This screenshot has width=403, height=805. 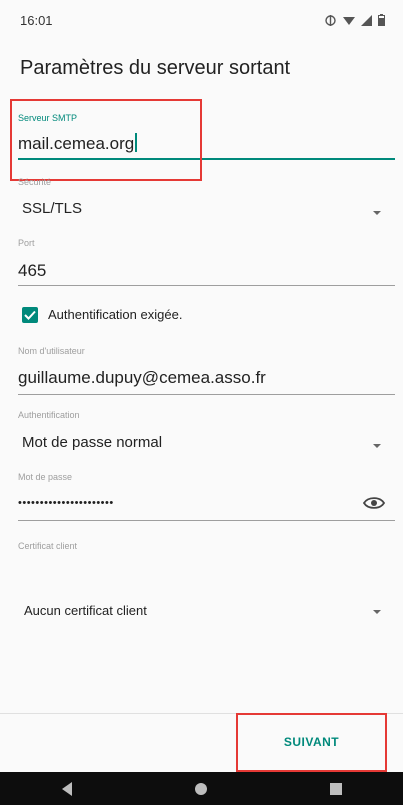 I want to click on password-input: ••••••••••••••••••••••, so click(x=66, y=503).